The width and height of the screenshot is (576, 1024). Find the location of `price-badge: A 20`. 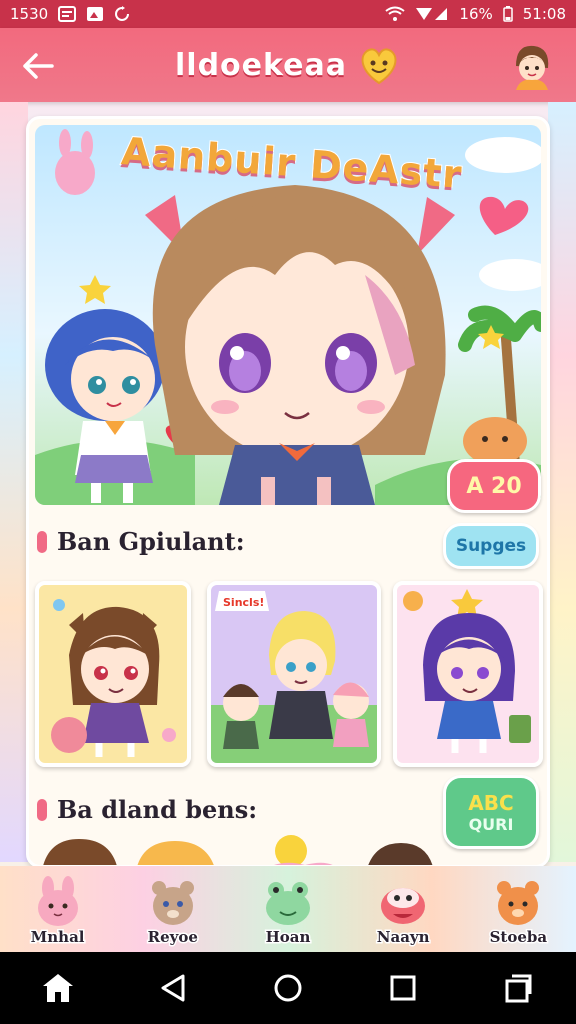

price-badge: A 20 is located at coordinates (494, 486).